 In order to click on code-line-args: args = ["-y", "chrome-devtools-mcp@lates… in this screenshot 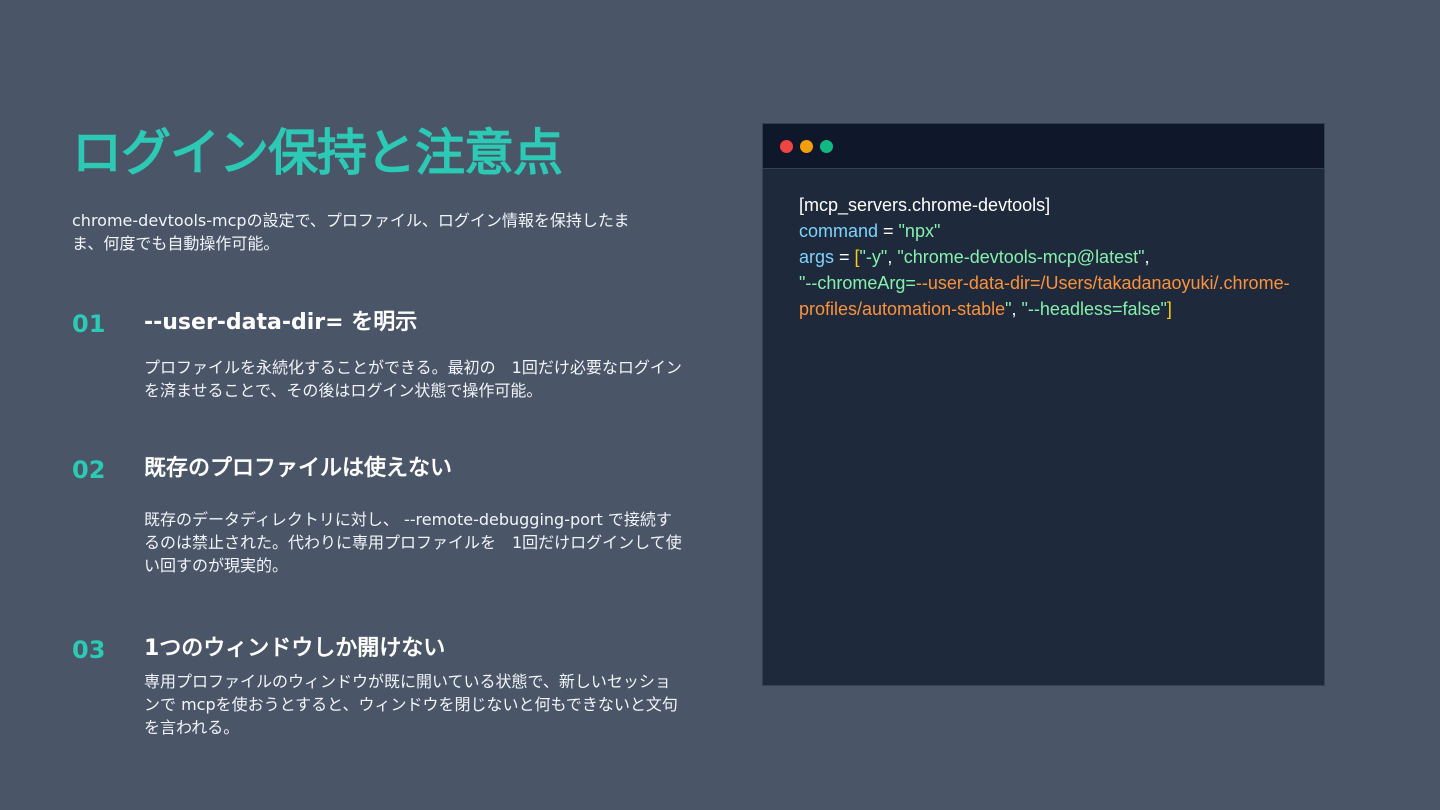, I will do `click(1049, 283)`.